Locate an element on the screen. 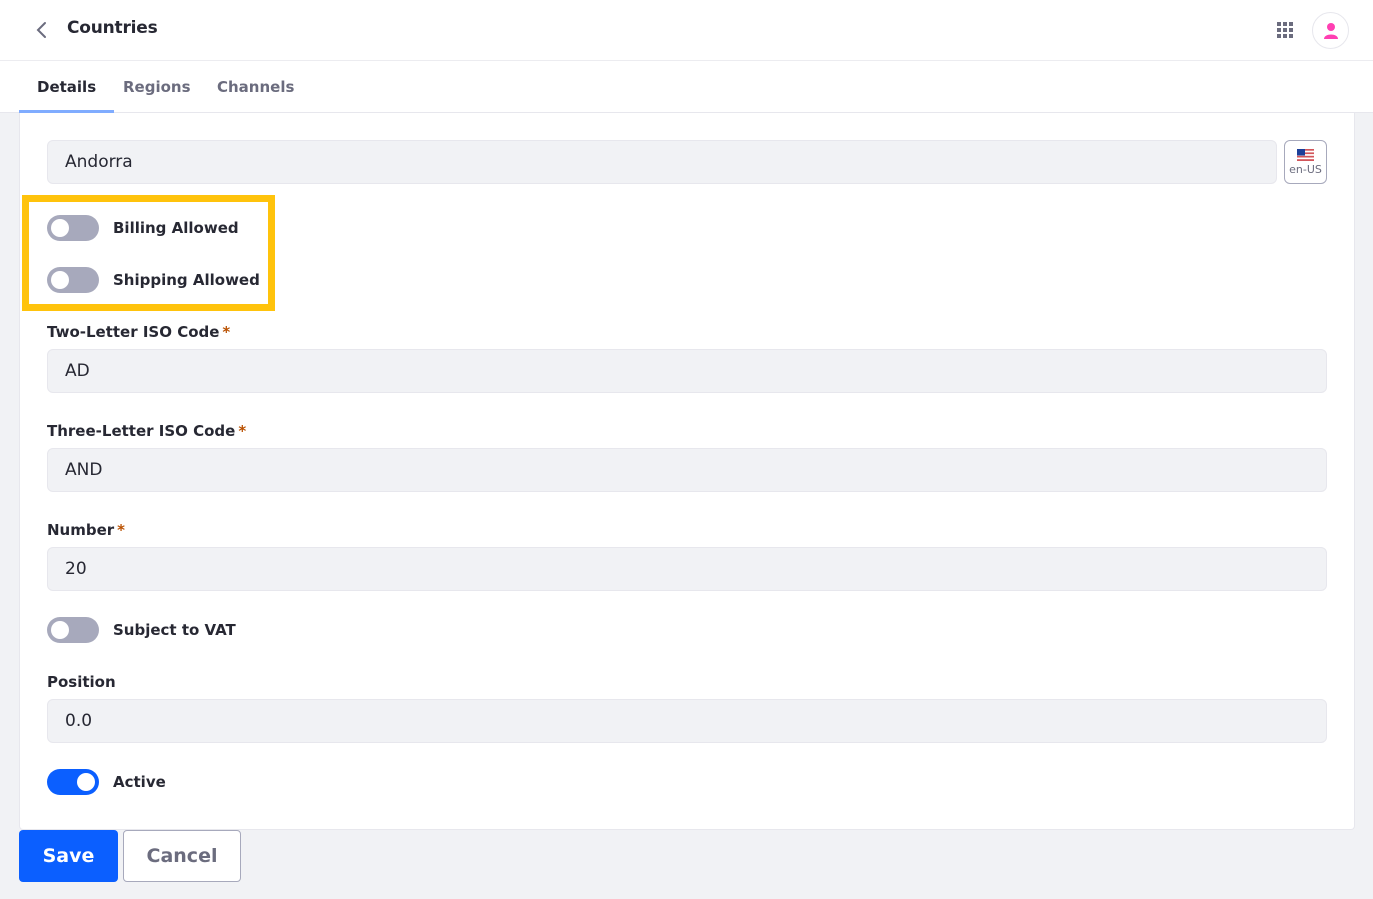 Image resolution: width=1373 pixels, height=899 pixels. chevron-left-icon is located at coordinates (41, 30).